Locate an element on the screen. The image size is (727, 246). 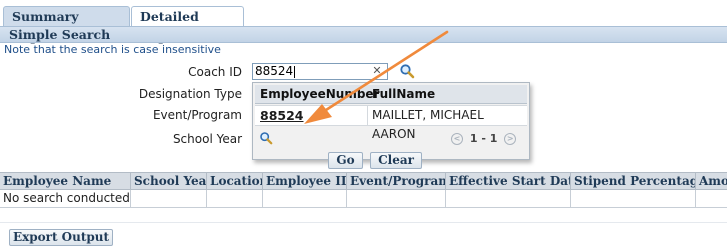
tab-detailed-report: Detailed Report is located at coordinates (187, 25).